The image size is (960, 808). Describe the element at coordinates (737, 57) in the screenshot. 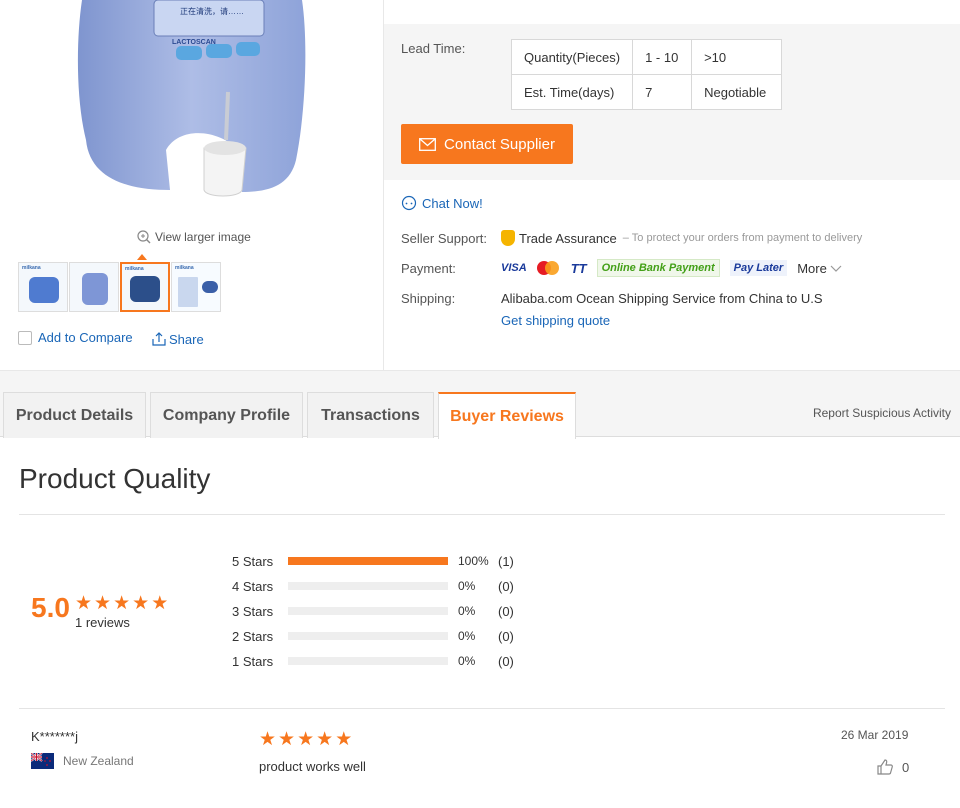

I see `table-cell: >10` at that location.